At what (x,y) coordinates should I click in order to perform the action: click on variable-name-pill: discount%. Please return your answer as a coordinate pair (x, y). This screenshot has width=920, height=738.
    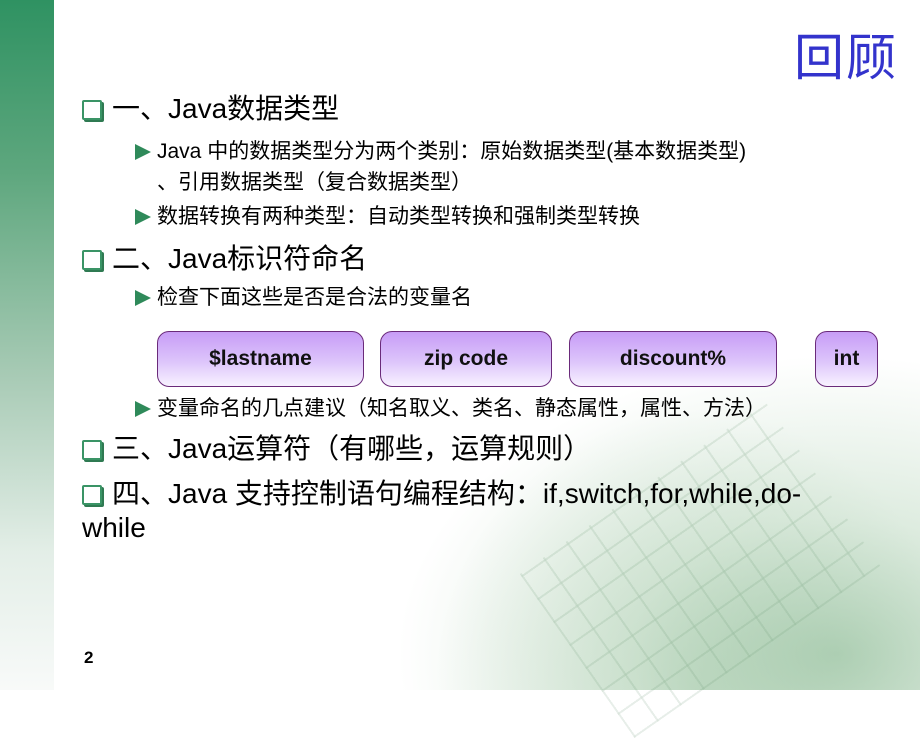
    Looking at the image, I should click on (673, 359).